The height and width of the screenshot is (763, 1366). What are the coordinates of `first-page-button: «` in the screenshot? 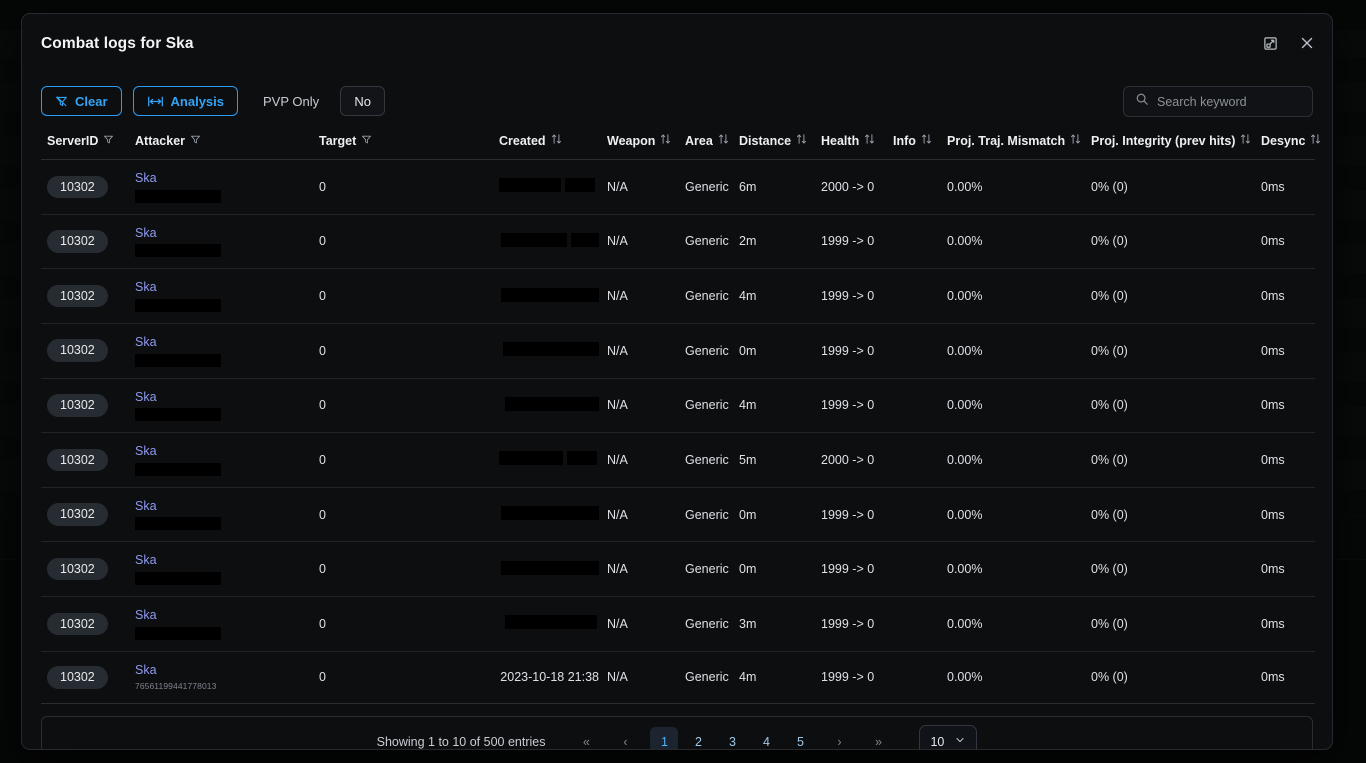 It's located at (586, 738).